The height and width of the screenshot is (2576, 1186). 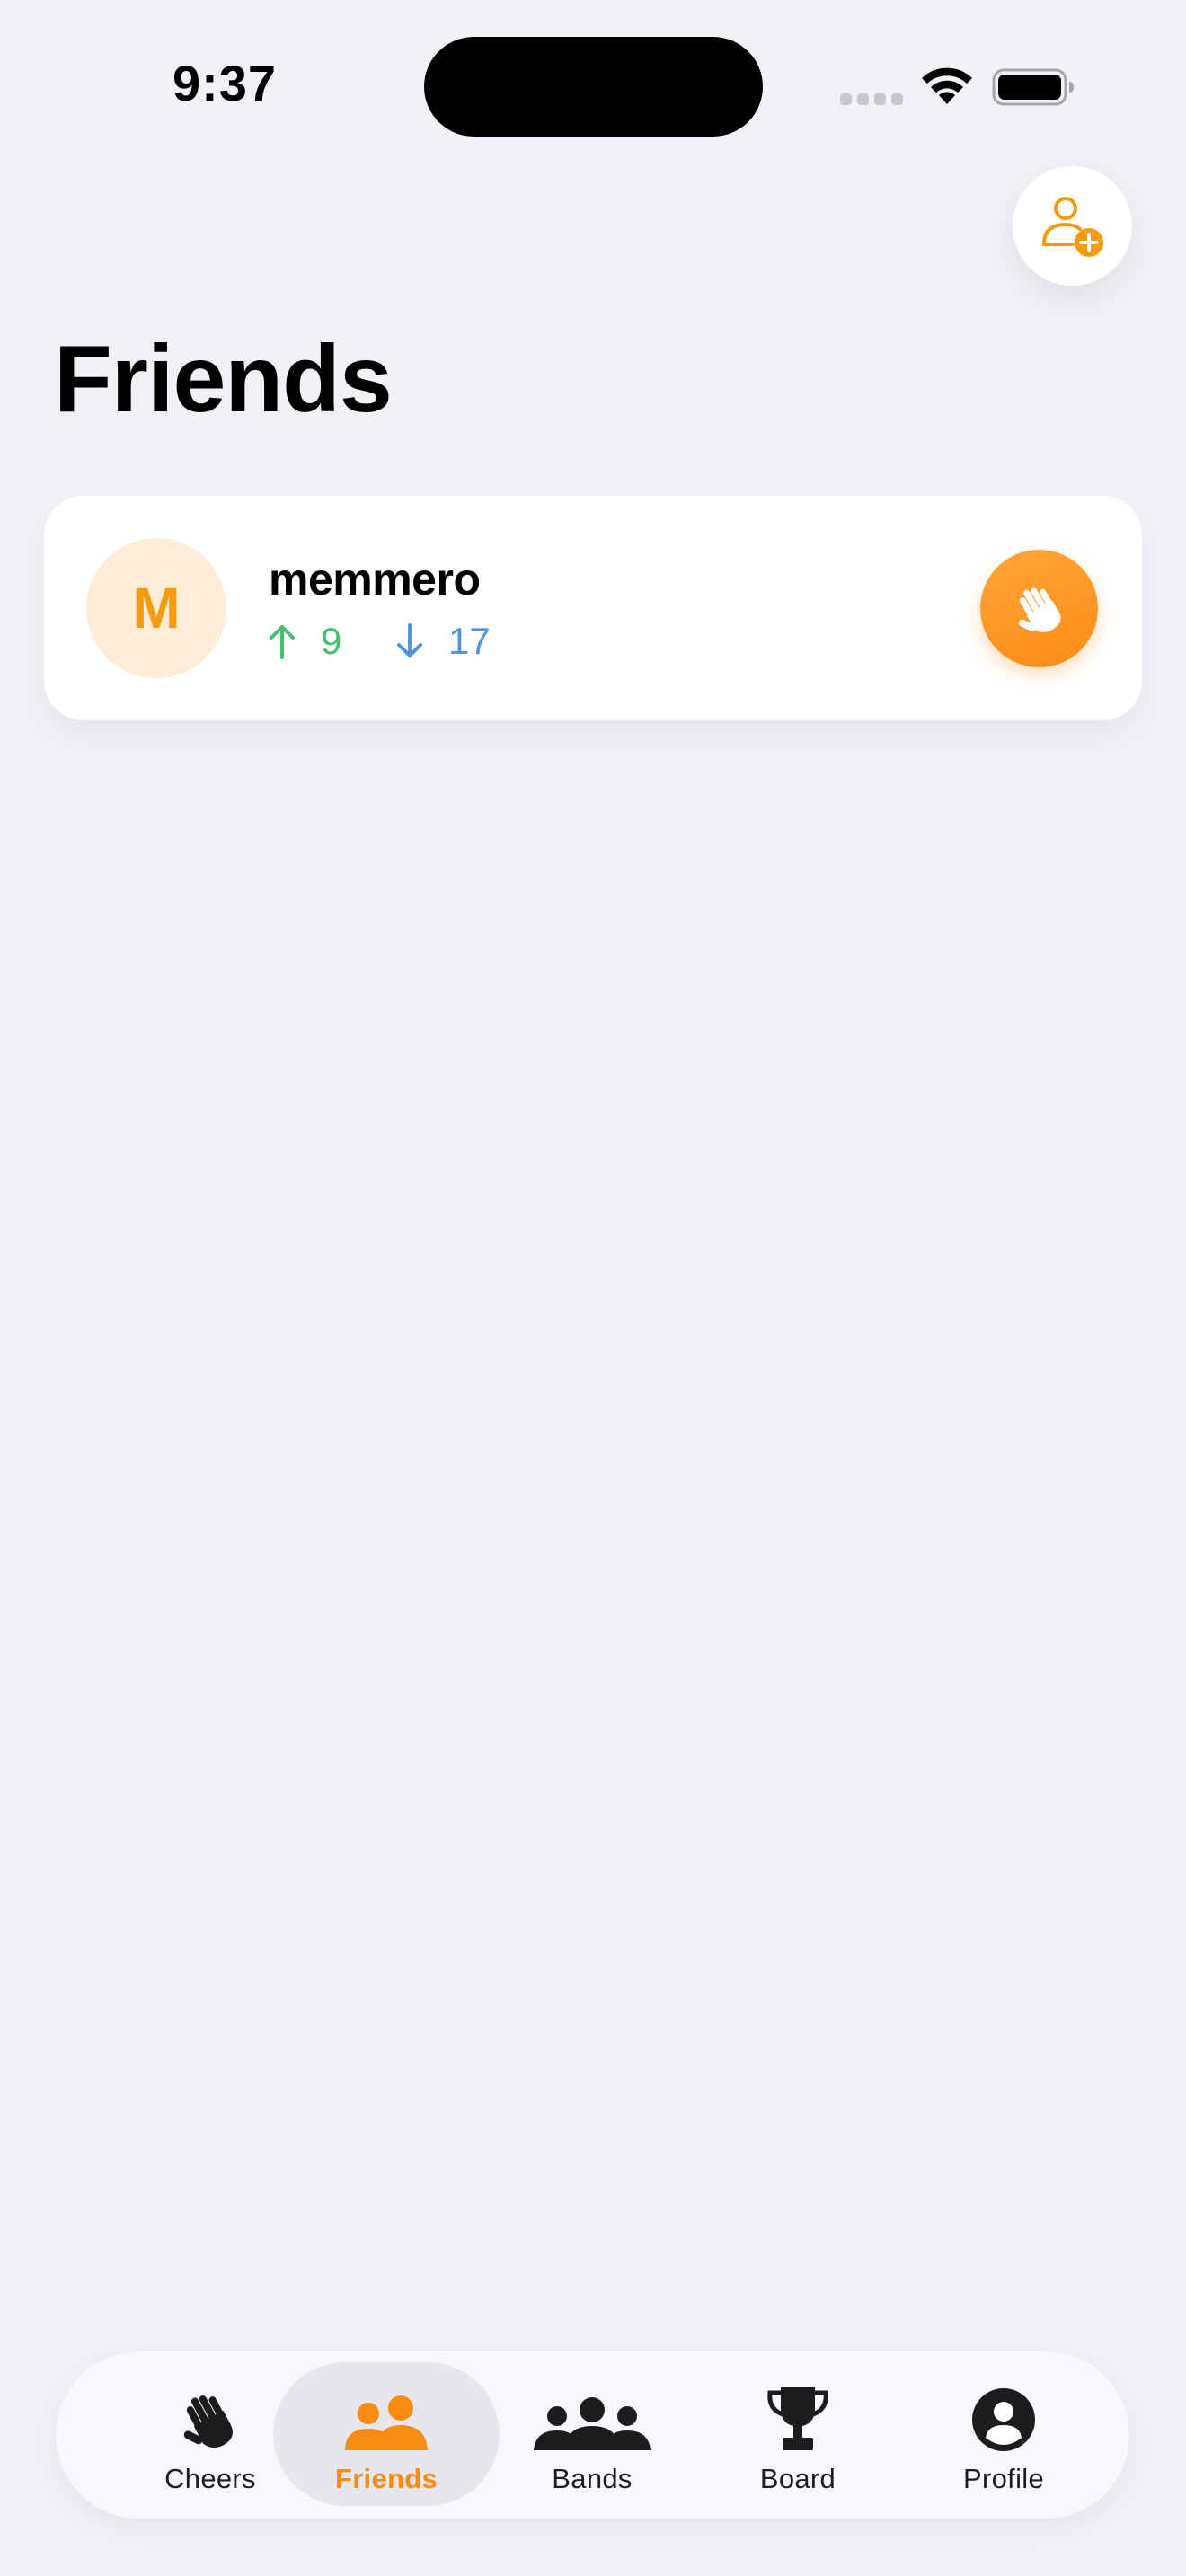 I want to click on cellular-signal-icon, so click(x=871, y=99).